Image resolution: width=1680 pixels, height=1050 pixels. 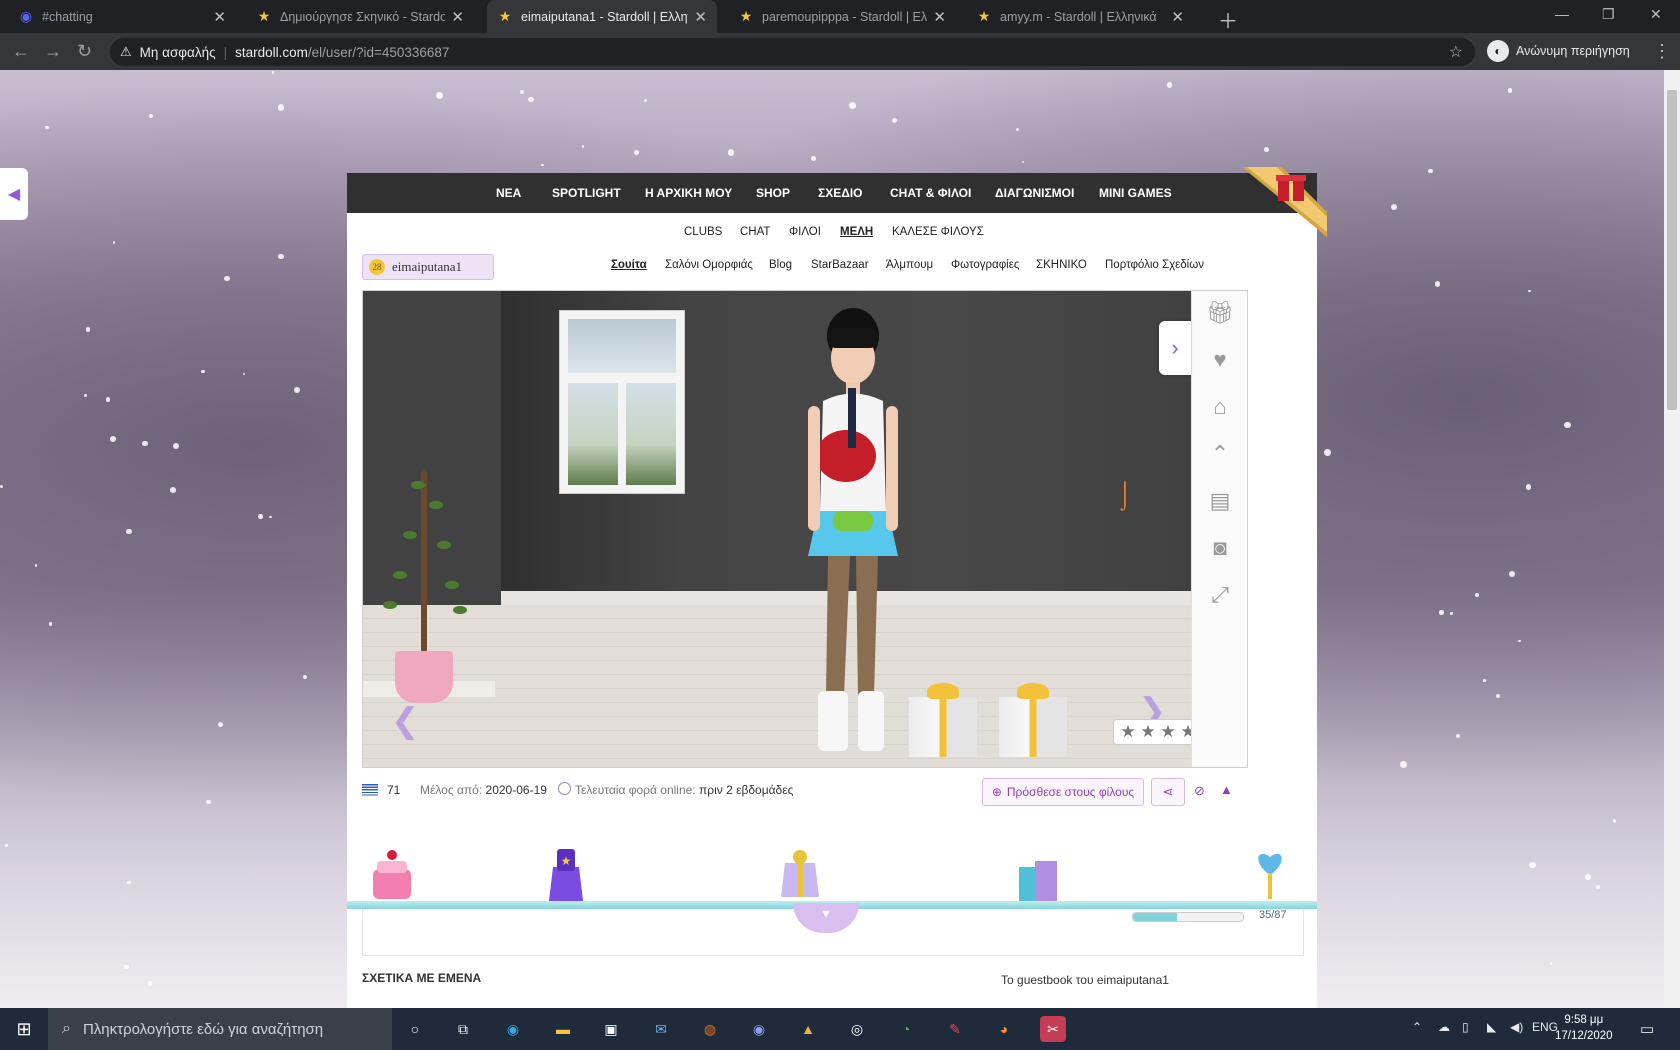 I want to click on file-explorer-icon: ▬, so click(x=563, y=1029).